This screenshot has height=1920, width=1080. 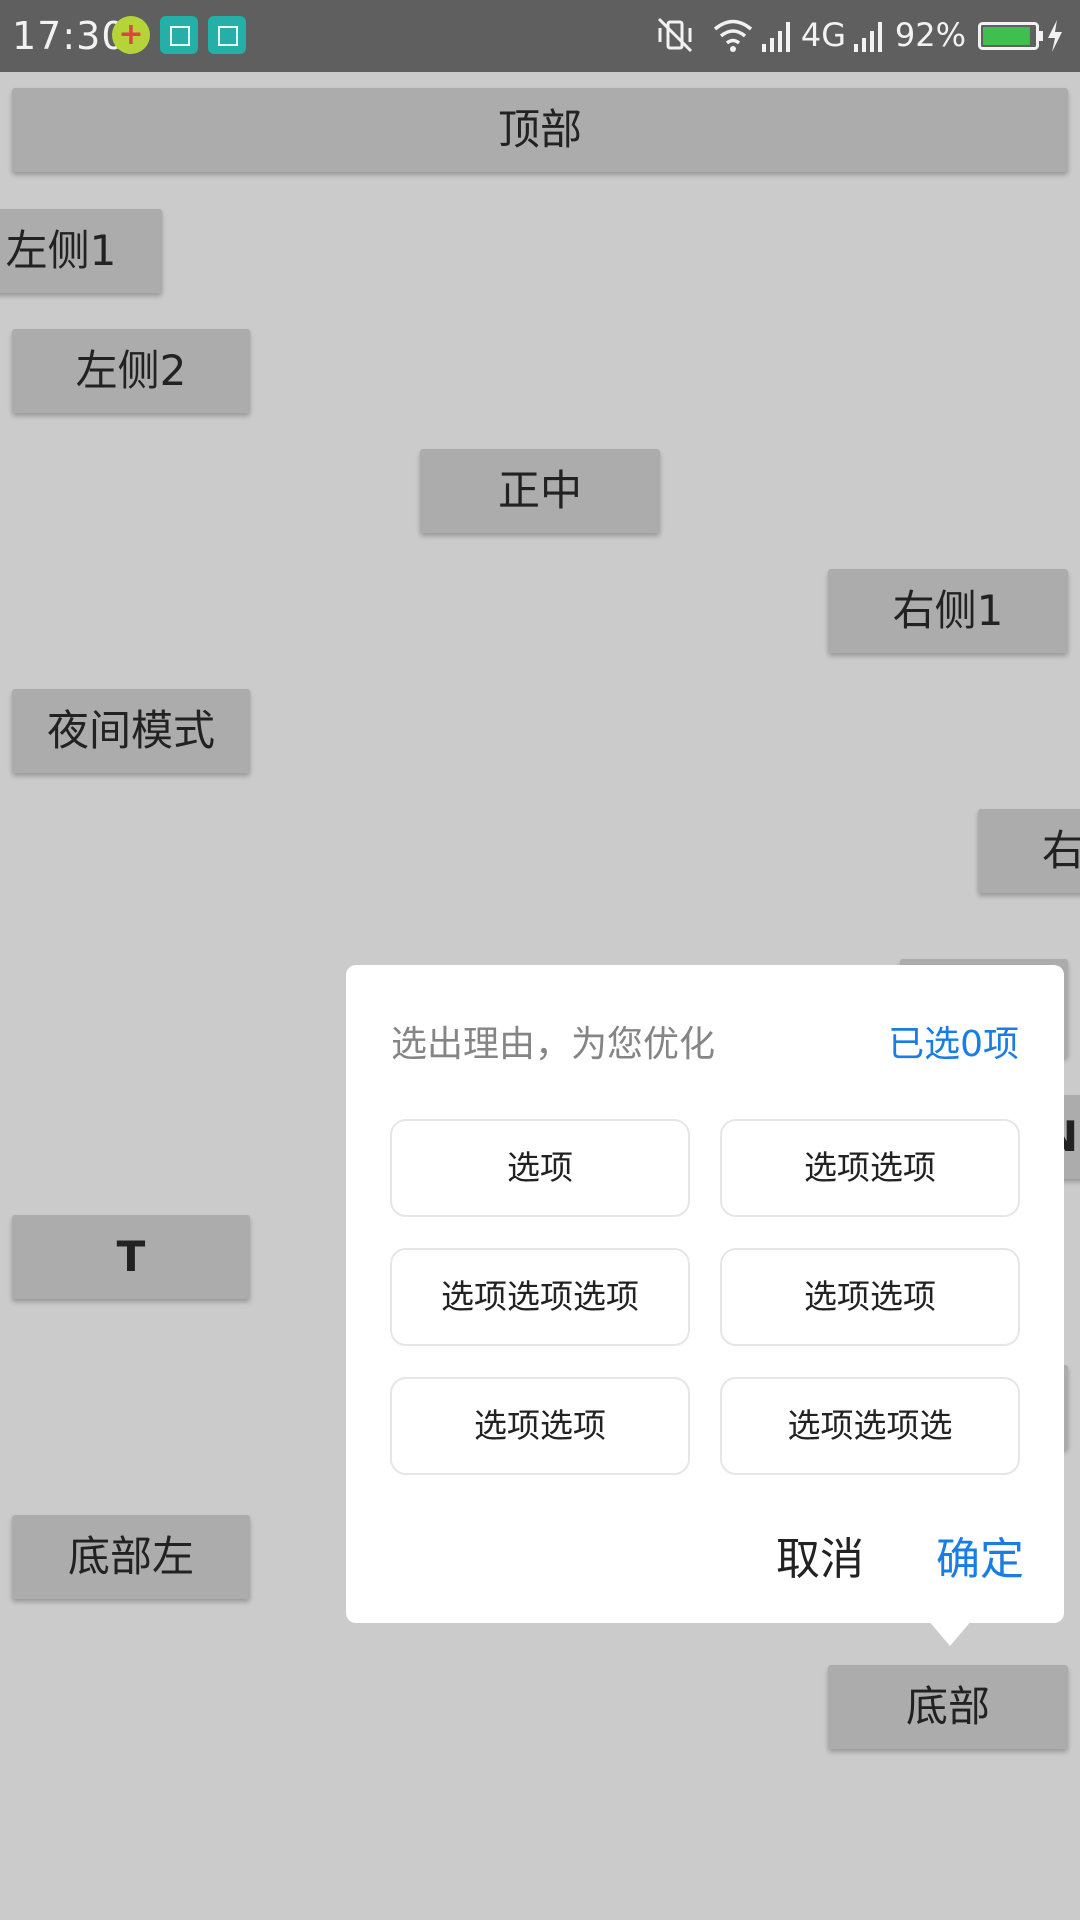 What do you see at coordinates (540, 36) in the screenshot?
I see `status-bar: 17:30 4G 92%` at bounding box center [540, 36].